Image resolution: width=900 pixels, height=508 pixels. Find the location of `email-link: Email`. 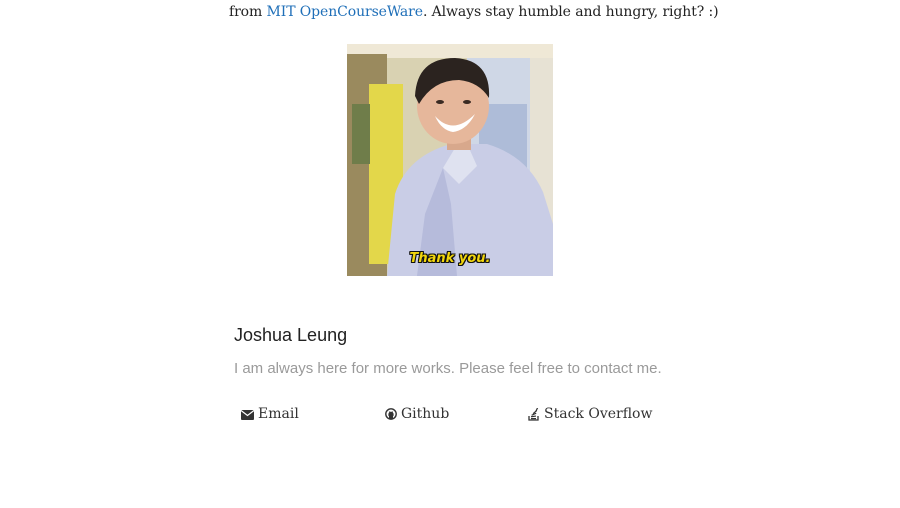

email-link: Email is located at coordinates (270, 414).